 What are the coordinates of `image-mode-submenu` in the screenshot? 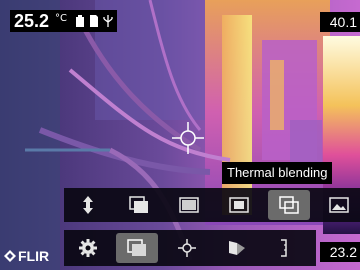 It's located at (212, 205).